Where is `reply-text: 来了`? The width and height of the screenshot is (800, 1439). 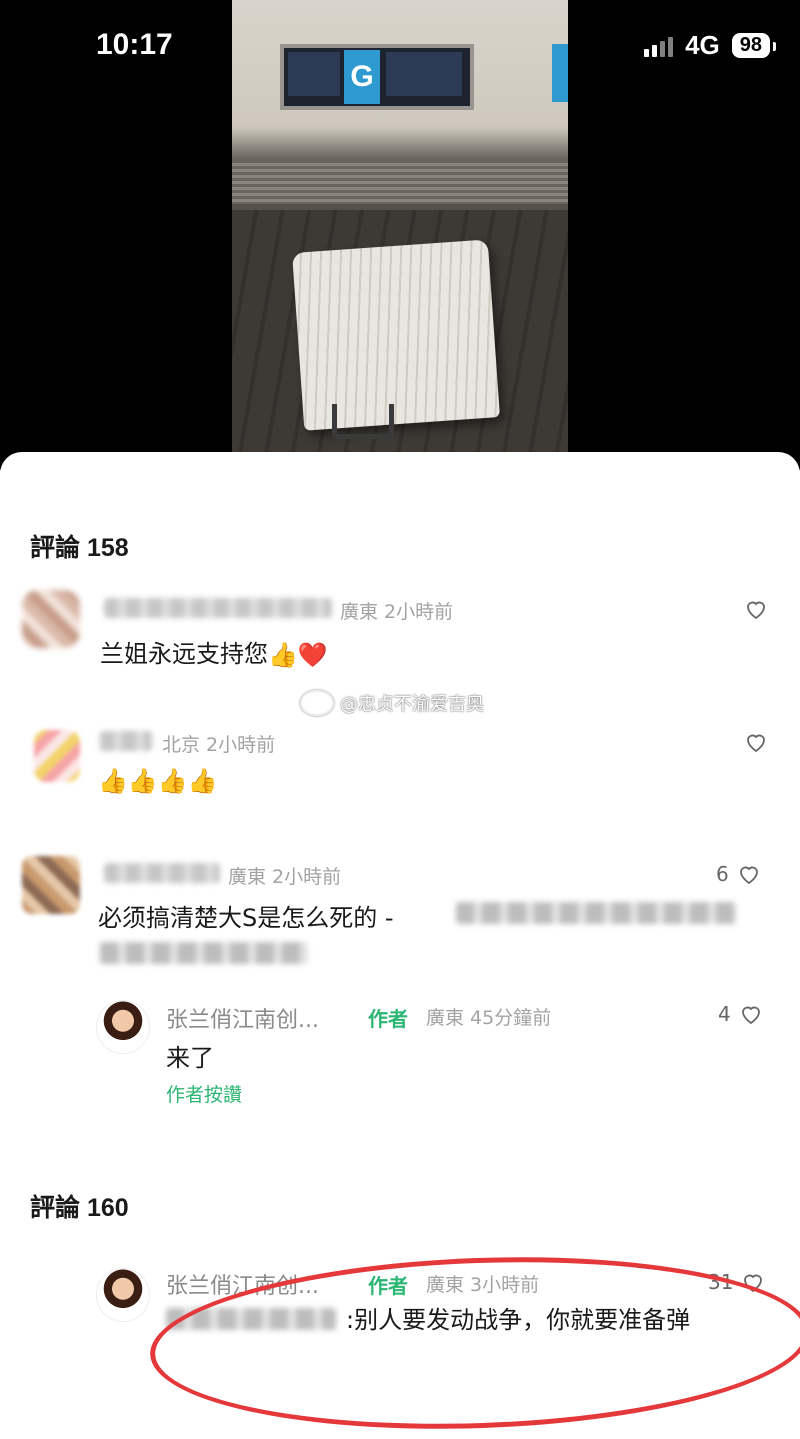
reply-text: 来了 is located at coordinates (190, 1058).